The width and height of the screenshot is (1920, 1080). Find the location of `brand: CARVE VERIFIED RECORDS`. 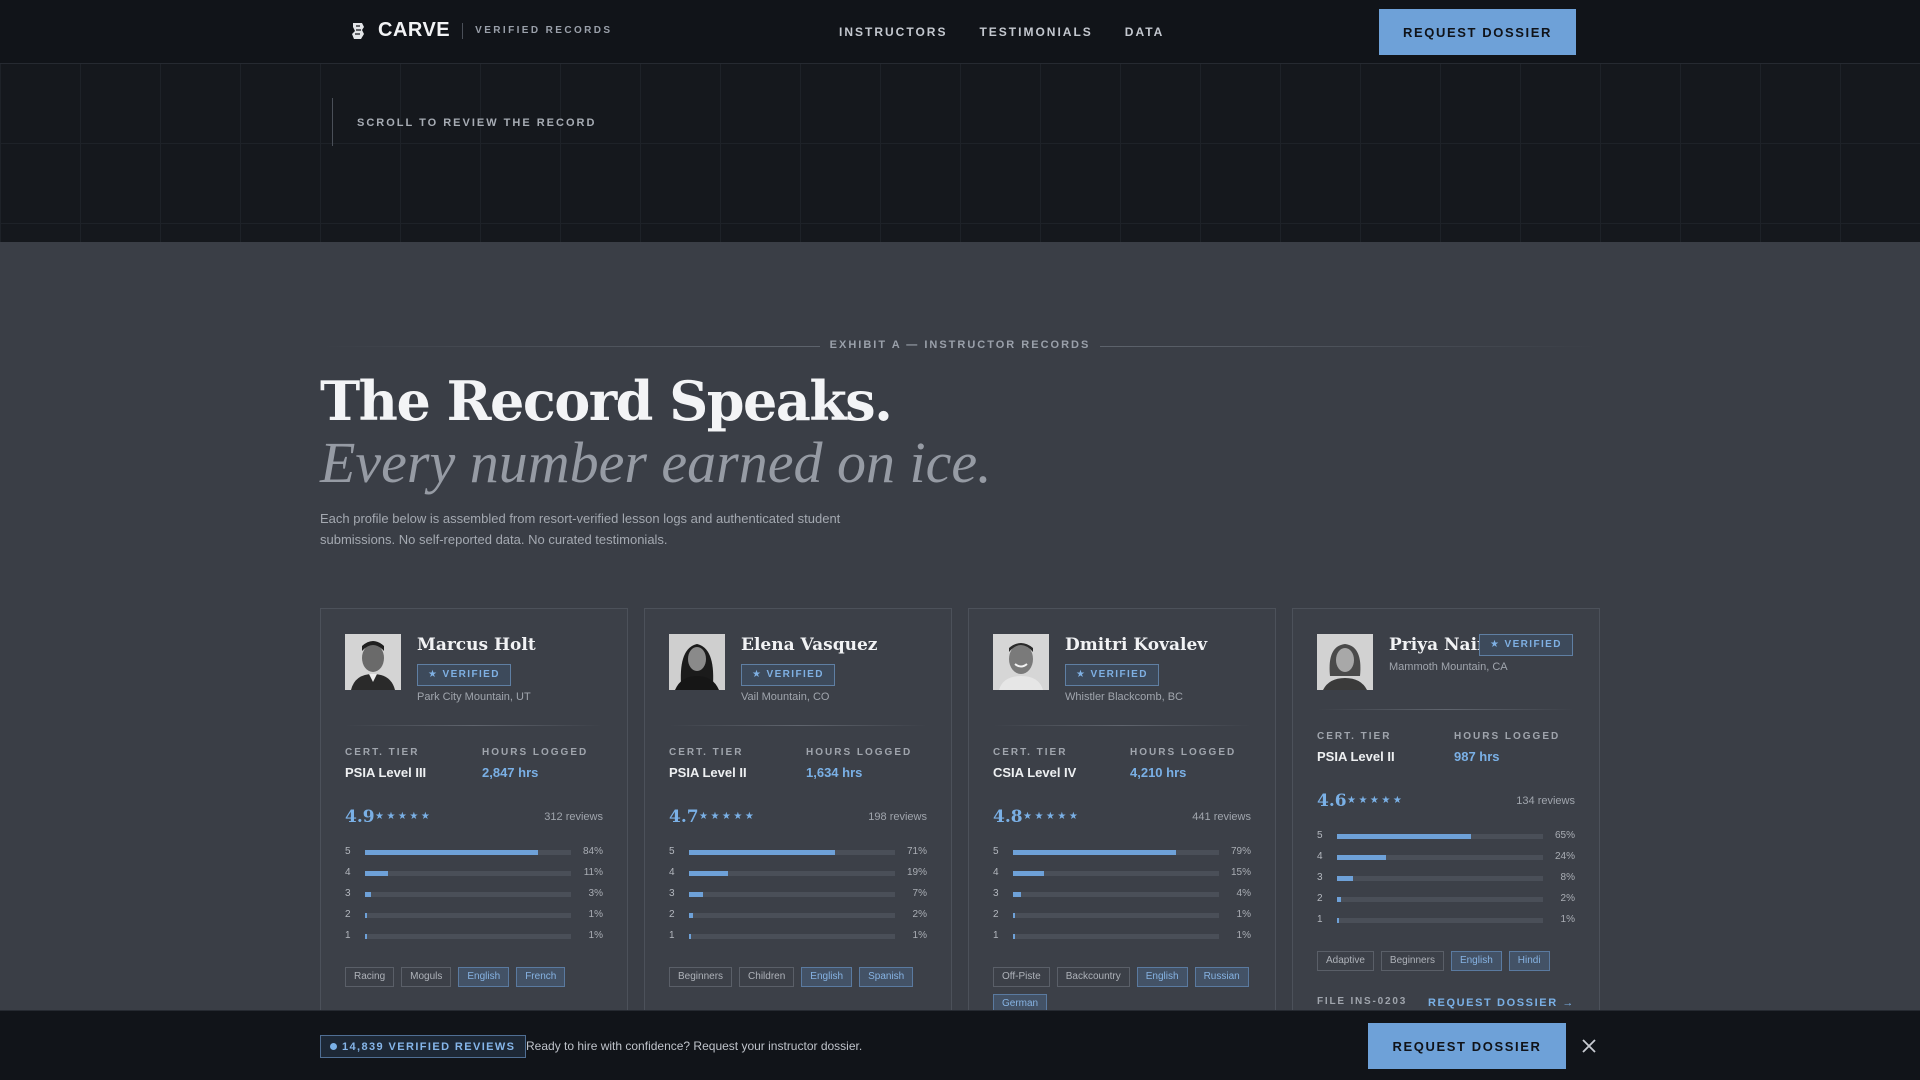

brand: CARVE VERIFIED RECORDS is located at coordinates (481, 30).